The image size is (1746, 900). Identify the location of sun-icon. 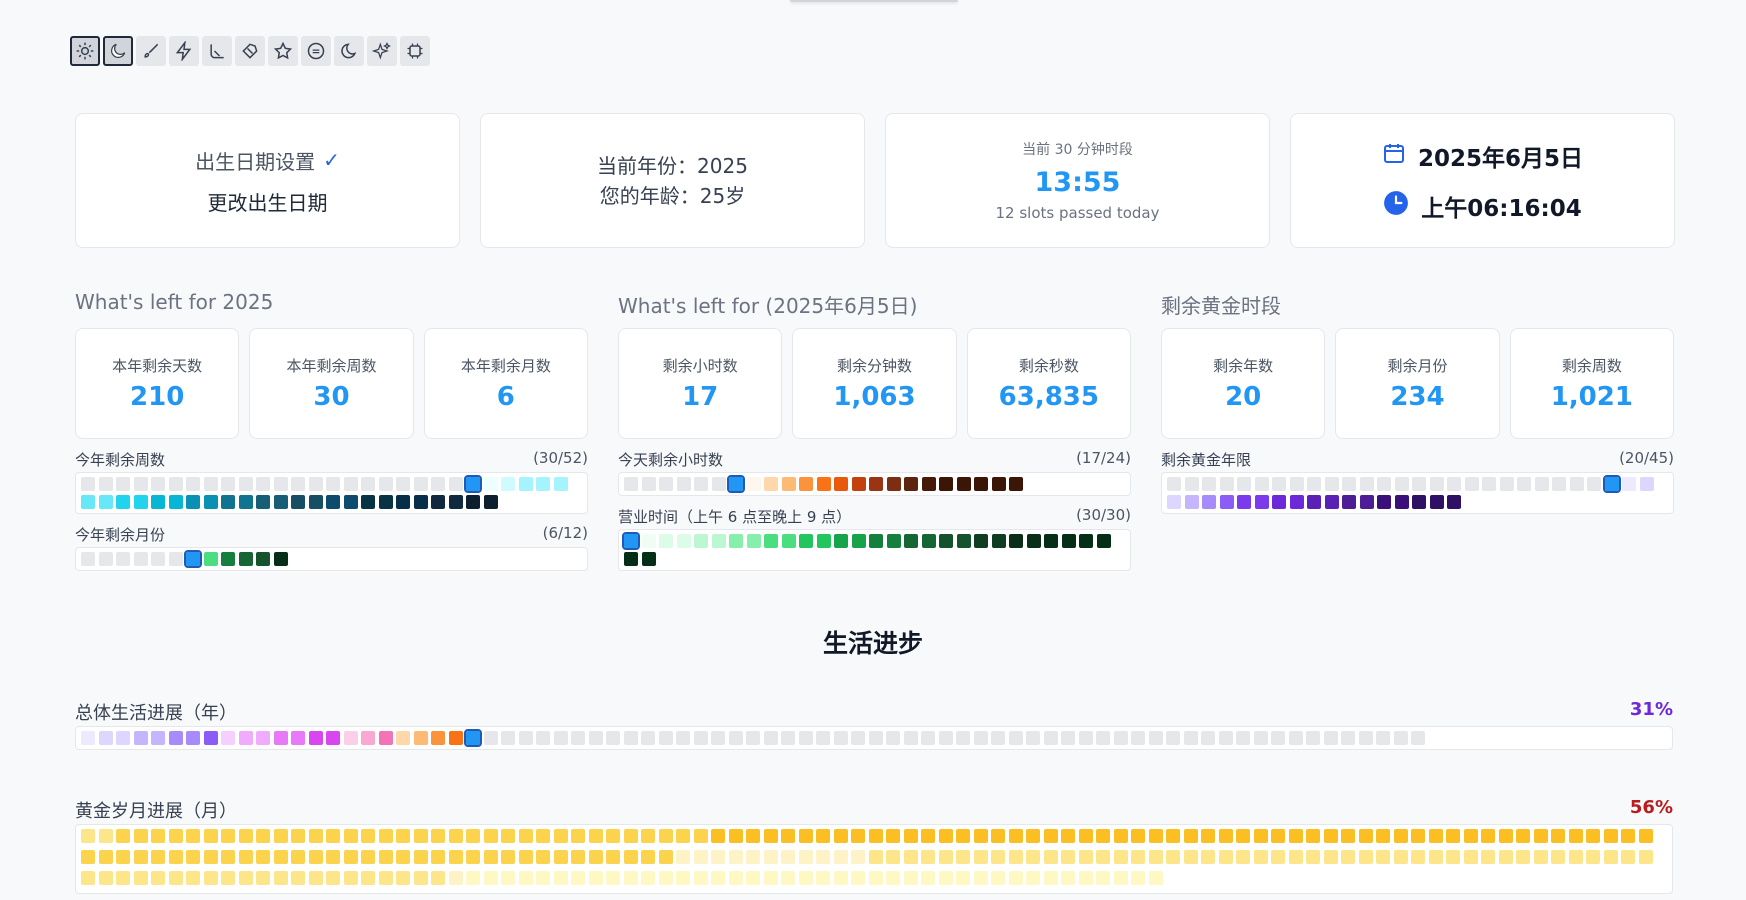
(85, 51).